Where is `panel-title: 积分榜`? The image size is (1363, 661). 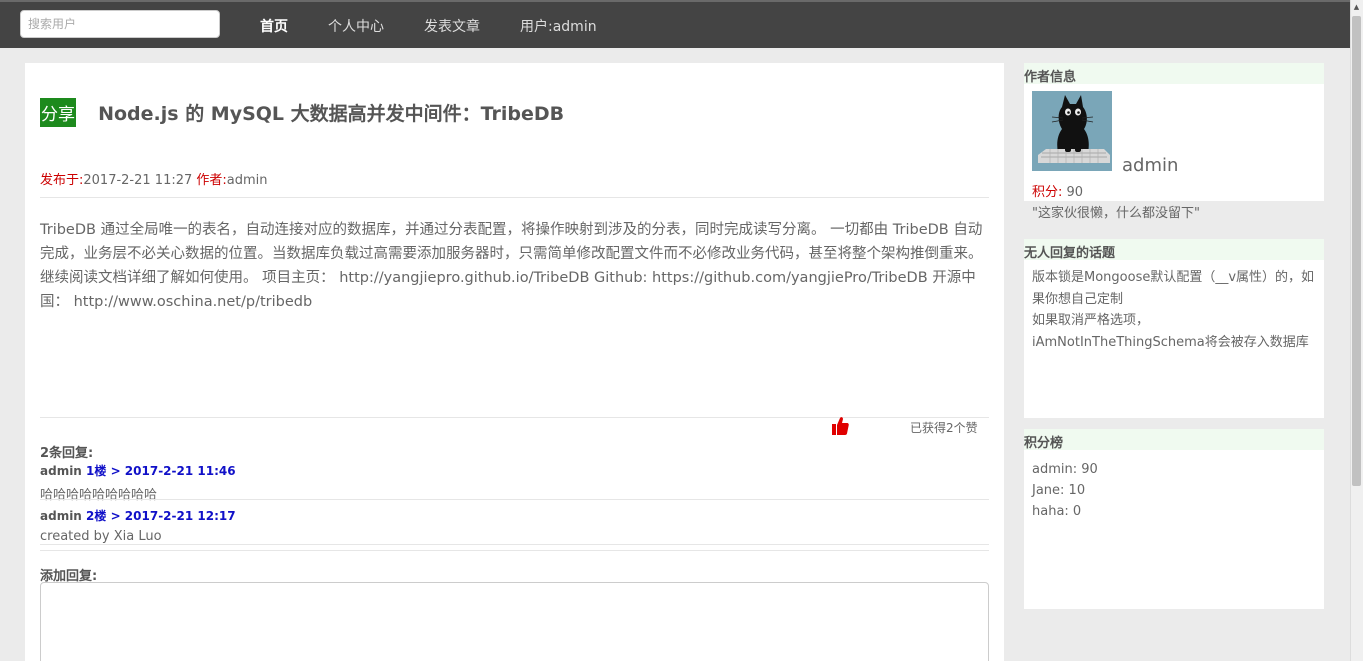
panel-title: 积分榜 is located at coordinates (1174, 440).